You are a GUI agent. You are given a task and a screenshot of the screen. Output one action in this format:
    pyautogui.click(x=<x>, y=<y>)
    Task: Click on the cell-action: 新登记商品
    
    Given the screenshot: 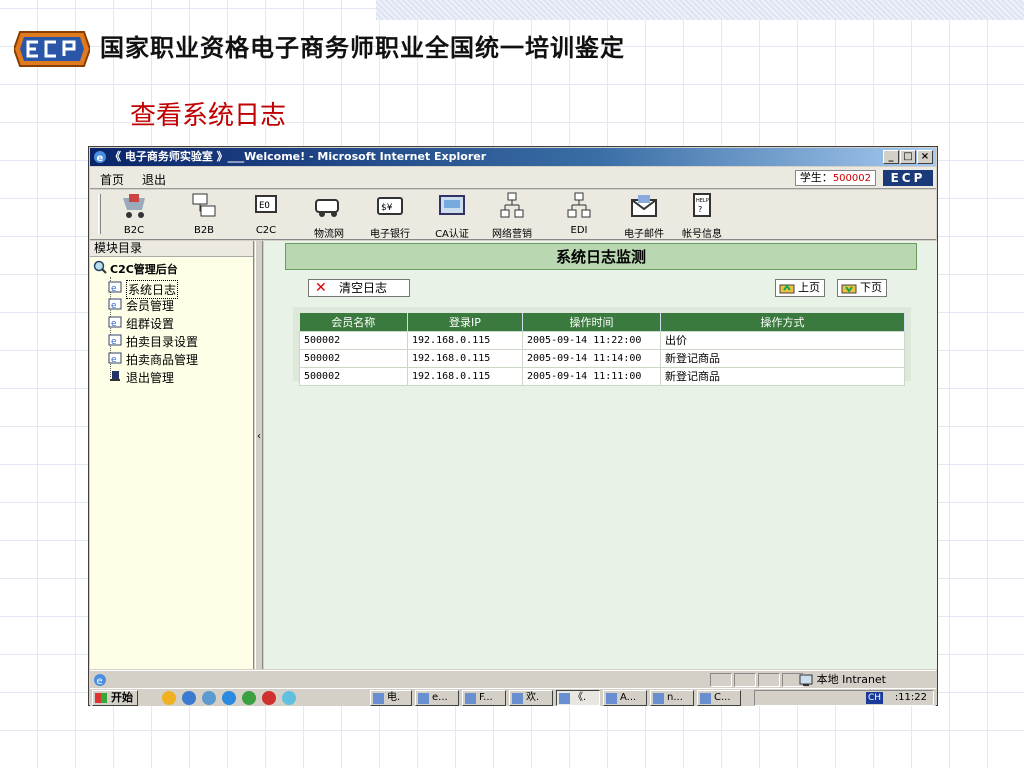 What is the action you would take?
    pyautogui.click(x=782, y=376)
    